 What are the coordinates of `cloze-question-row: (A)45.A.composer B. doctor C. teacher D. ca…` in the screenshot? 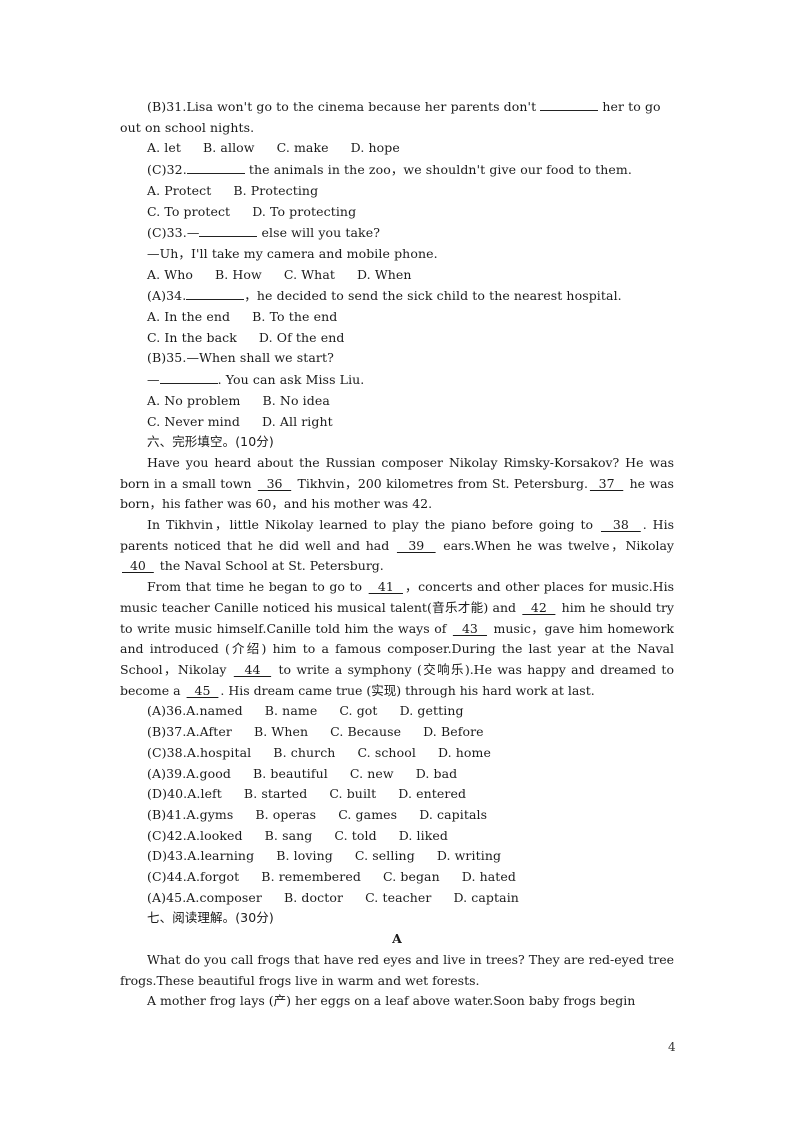 It's located at (397, 898).